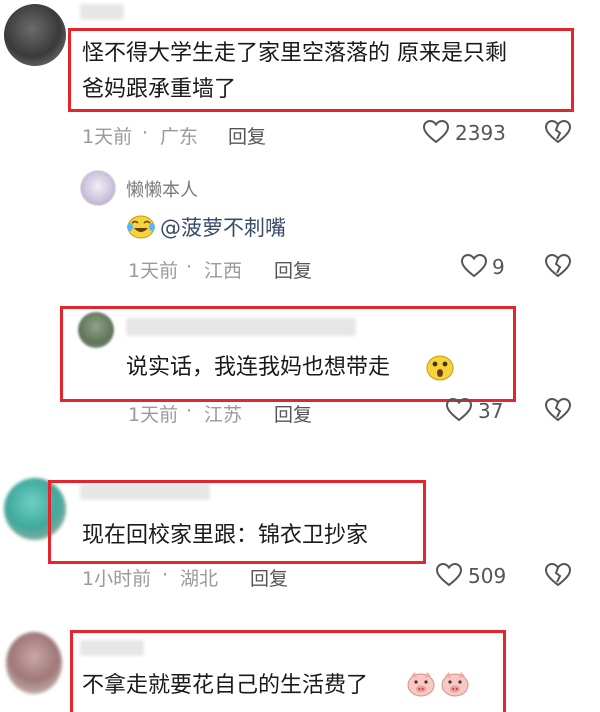 The height and width of the screenshot is (712, 600). What do you see at coordinates (141, 228) in the screenshot?
I see `crying-laugh-emoji-icon` at bounding box center [141, 228].